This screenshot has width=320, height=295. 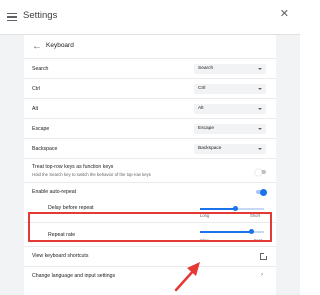 What do you see at coordinates (12, 17) in the screenshot?
I see `hamburger-menu-icon` at bounding box center [12, 17].